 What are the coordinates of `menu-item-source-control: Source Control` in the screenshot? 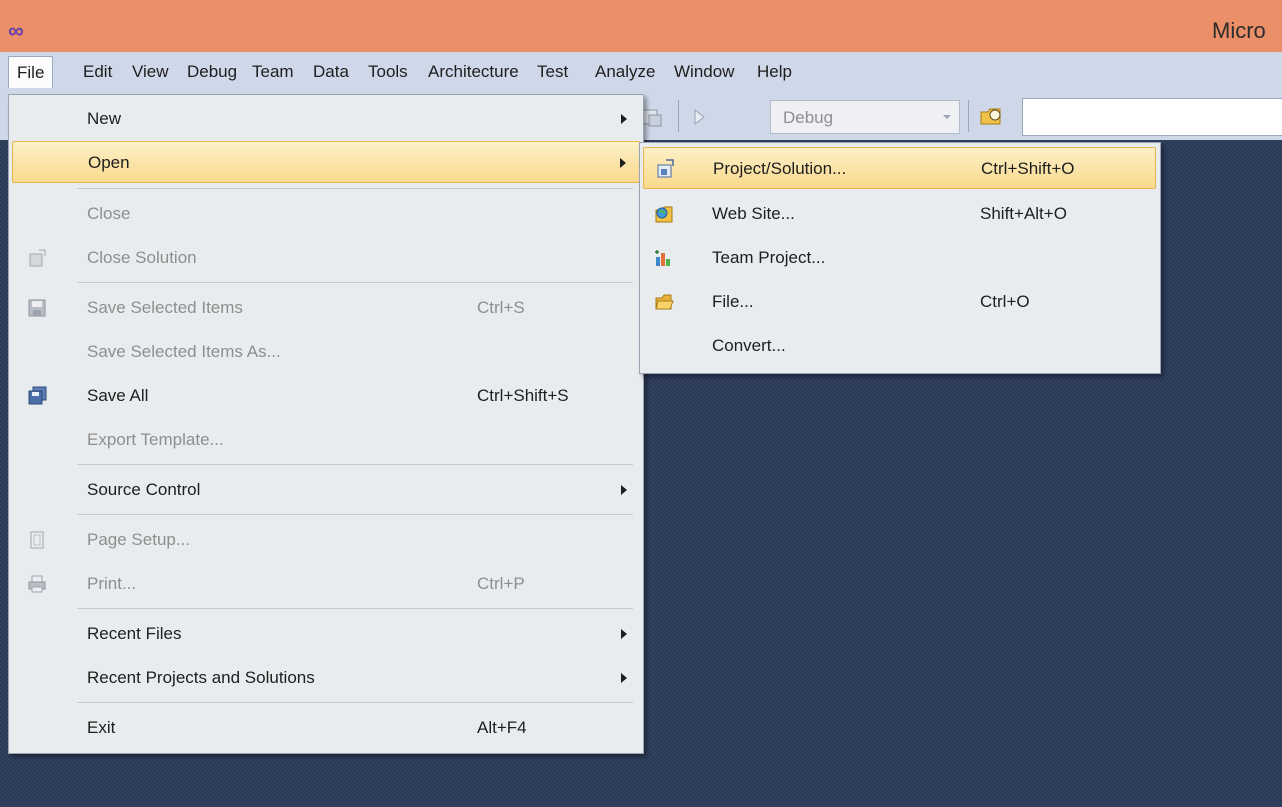 It's located at (326, 490).